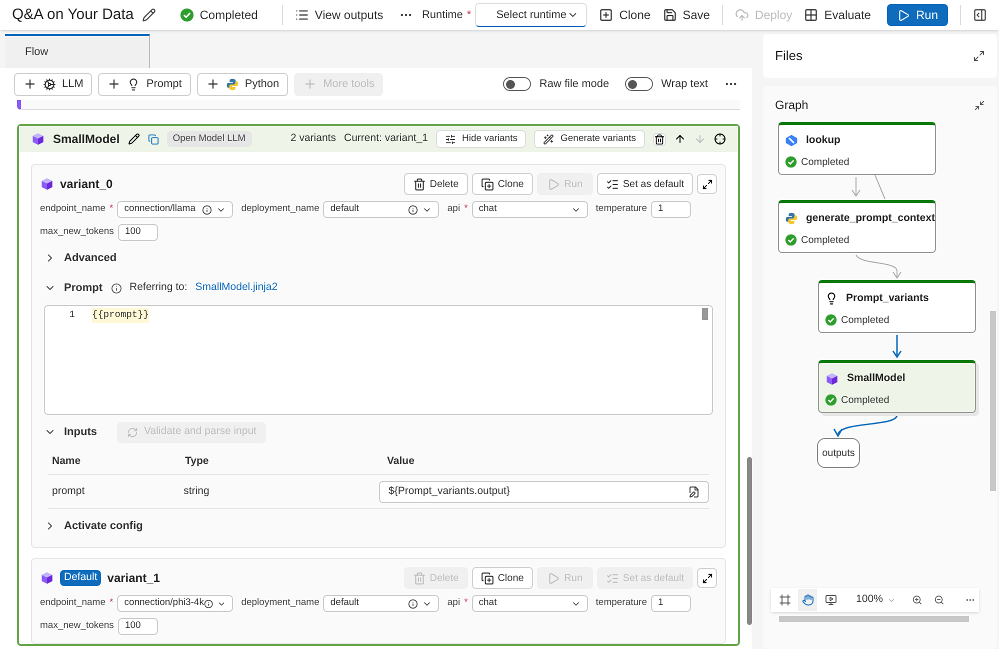  Describe the element at coordinates (574, 84) in the screenshot. I see `toggle-label: Raw file mode` at that location.